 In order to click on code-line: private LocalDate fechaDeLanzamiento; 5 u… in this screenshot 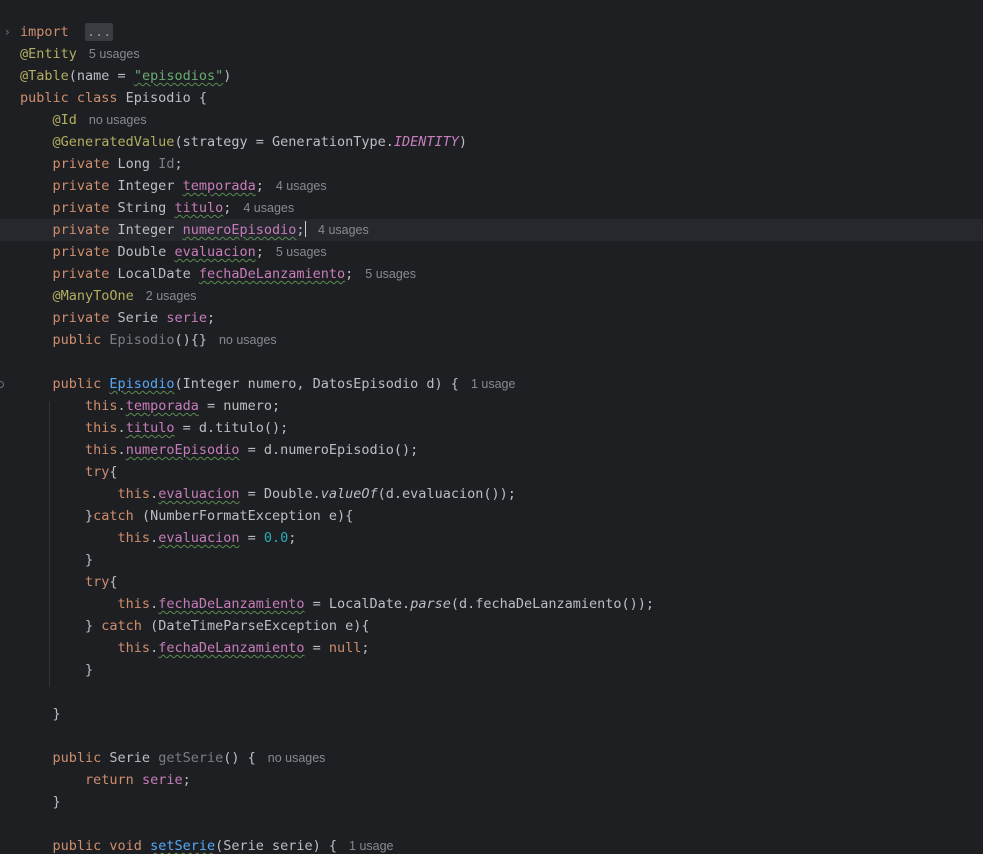, I will do `click(491, 274)`.